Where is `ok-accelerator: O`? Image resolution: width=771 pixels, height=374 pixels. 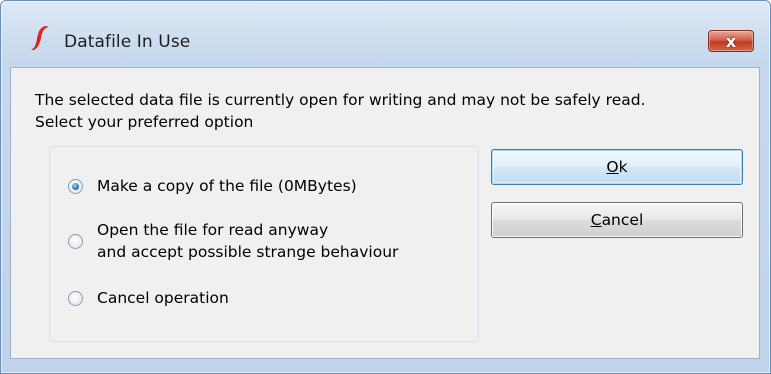
ok-accelerator: O is located at coordinates (612, 167).